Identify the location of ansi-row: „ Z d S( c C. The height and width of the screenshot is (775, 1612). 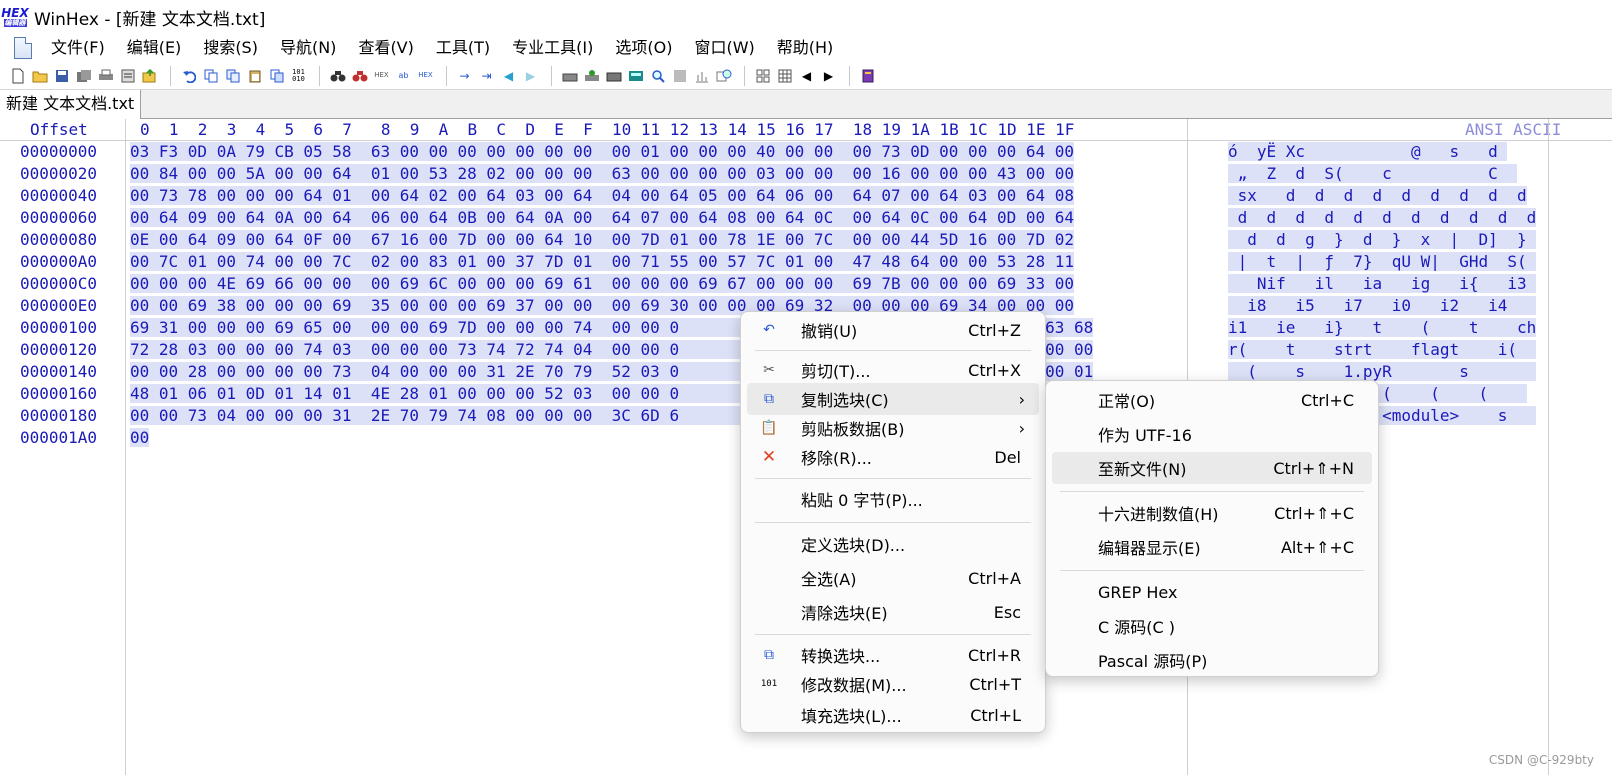
(1372, 173).